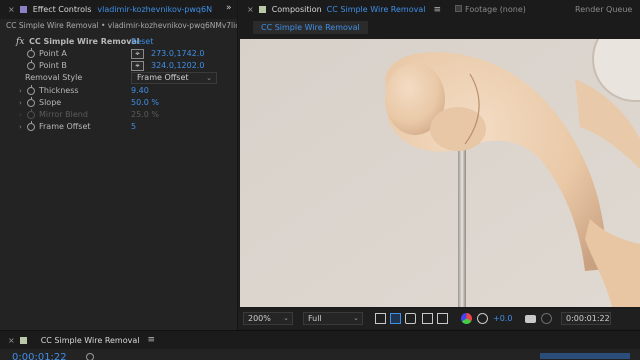  I want to click on removal-style-value: Frame Offset, so click(163, 77).